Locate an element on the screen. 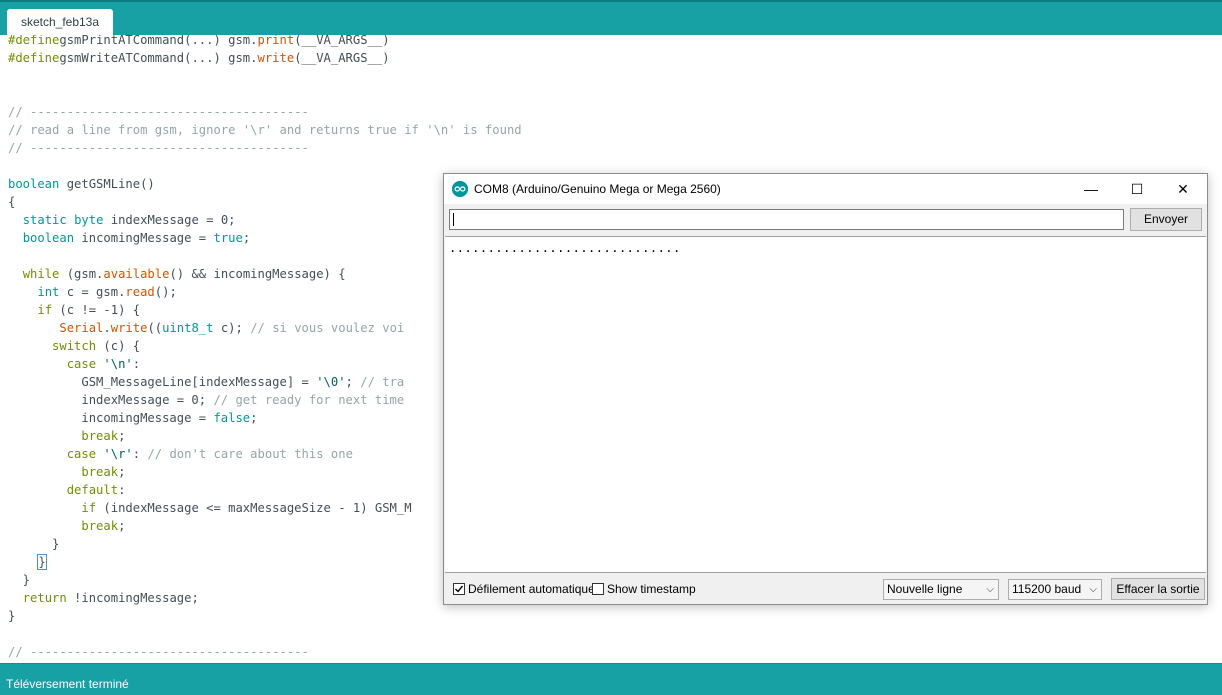  code-line: case '\n': is located at coordinates (74, 364).